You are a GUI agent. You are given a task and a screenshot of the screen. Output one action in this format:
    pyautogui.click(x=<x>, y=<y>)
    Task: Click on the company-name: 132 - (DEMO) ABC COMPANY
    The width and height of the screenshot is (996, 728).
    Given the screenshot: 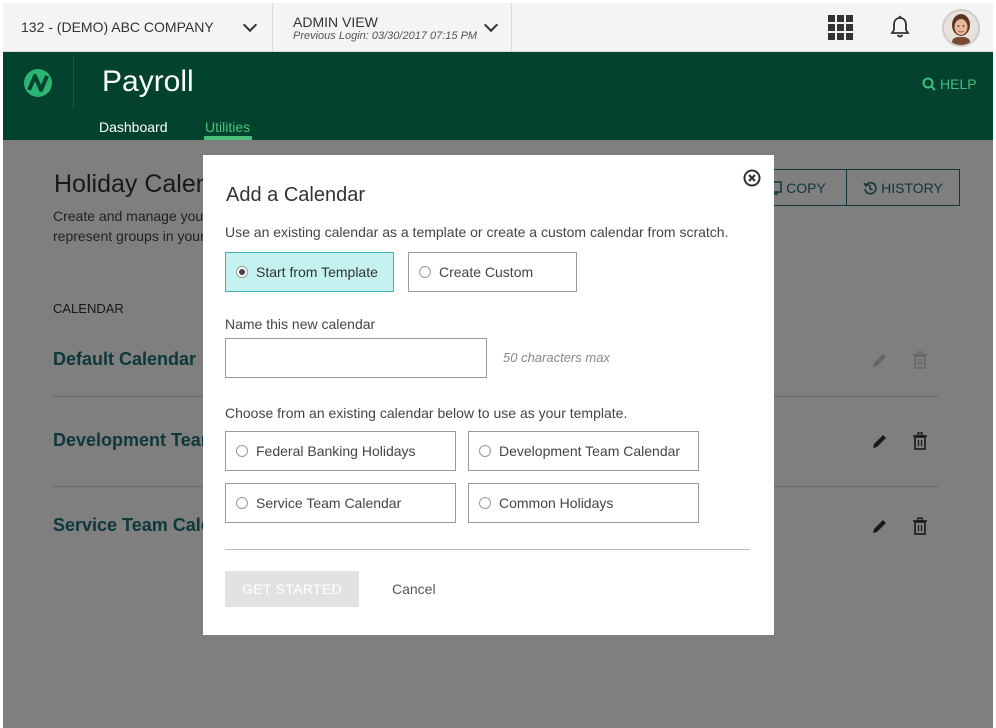 What is the action you would take?
    pyautogui.click(x=117, y=27)
    